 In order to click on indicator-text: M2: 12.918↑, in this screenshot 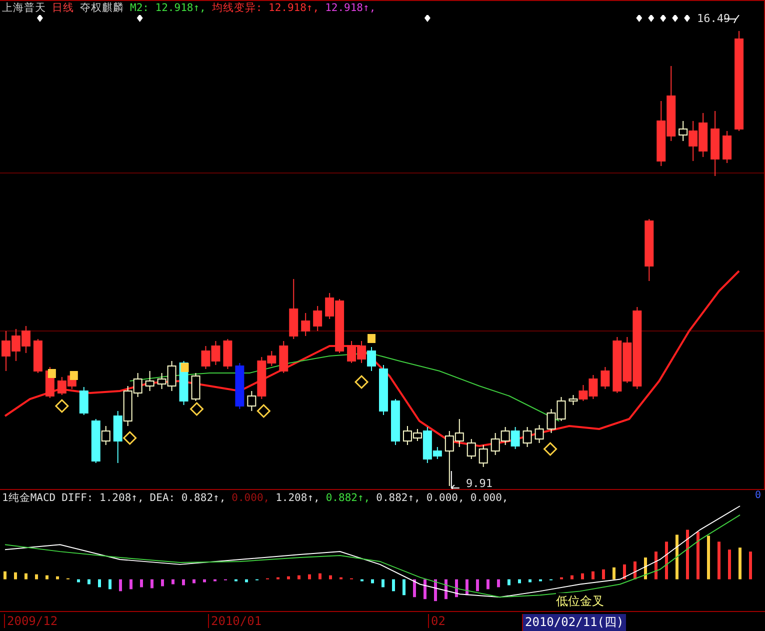, I will do `click(168, 8)`.